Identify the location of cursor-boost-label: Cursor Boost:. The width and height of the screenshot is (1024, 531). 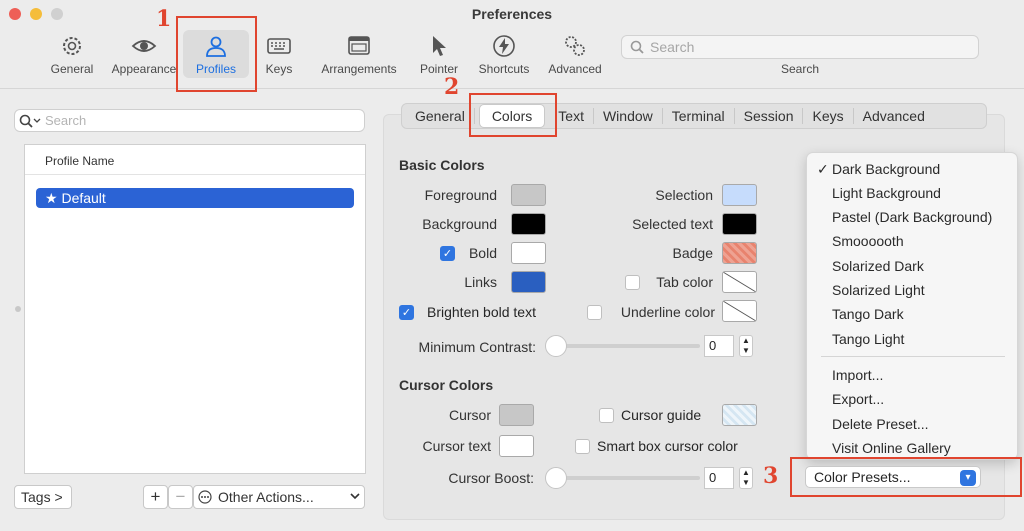
(491, 478).